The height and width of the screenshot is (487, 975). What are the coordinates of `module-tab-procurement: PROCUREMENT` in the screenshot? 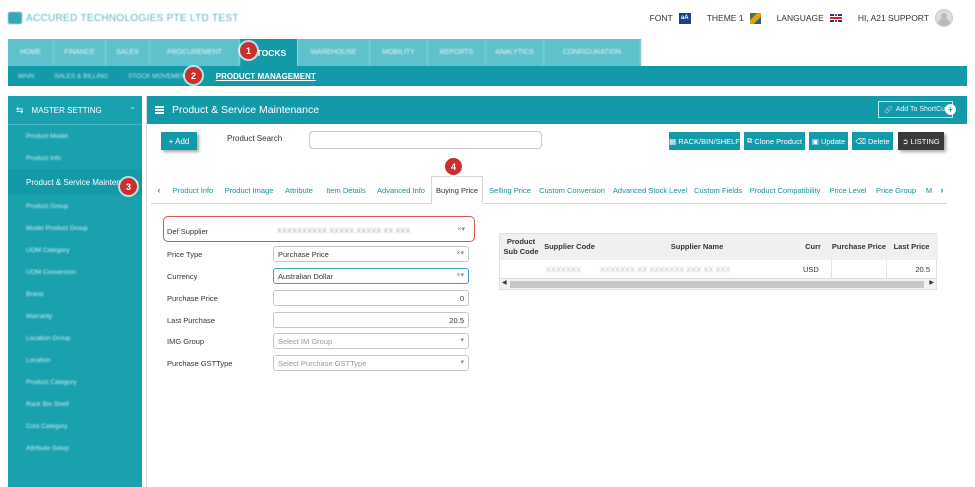 It's located at (195, 52).